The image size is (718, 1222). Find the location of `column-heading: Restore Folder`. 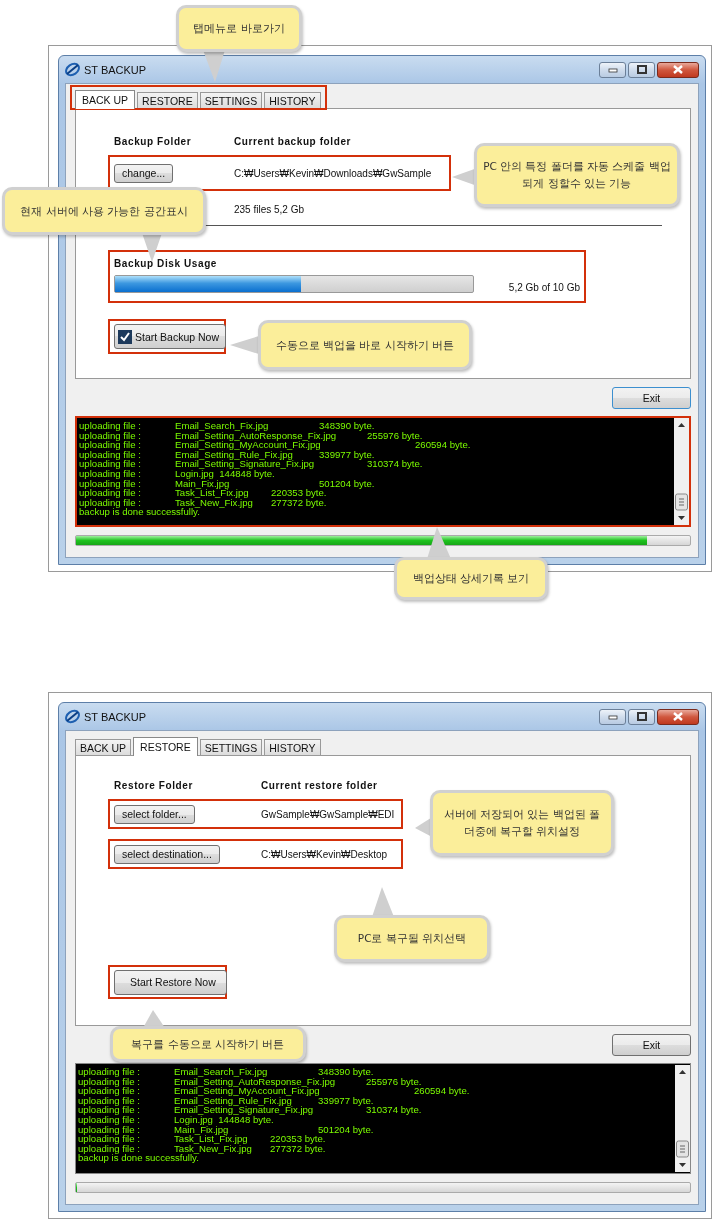

column-heading: Restore Folder is located at coordinates (154, 785).